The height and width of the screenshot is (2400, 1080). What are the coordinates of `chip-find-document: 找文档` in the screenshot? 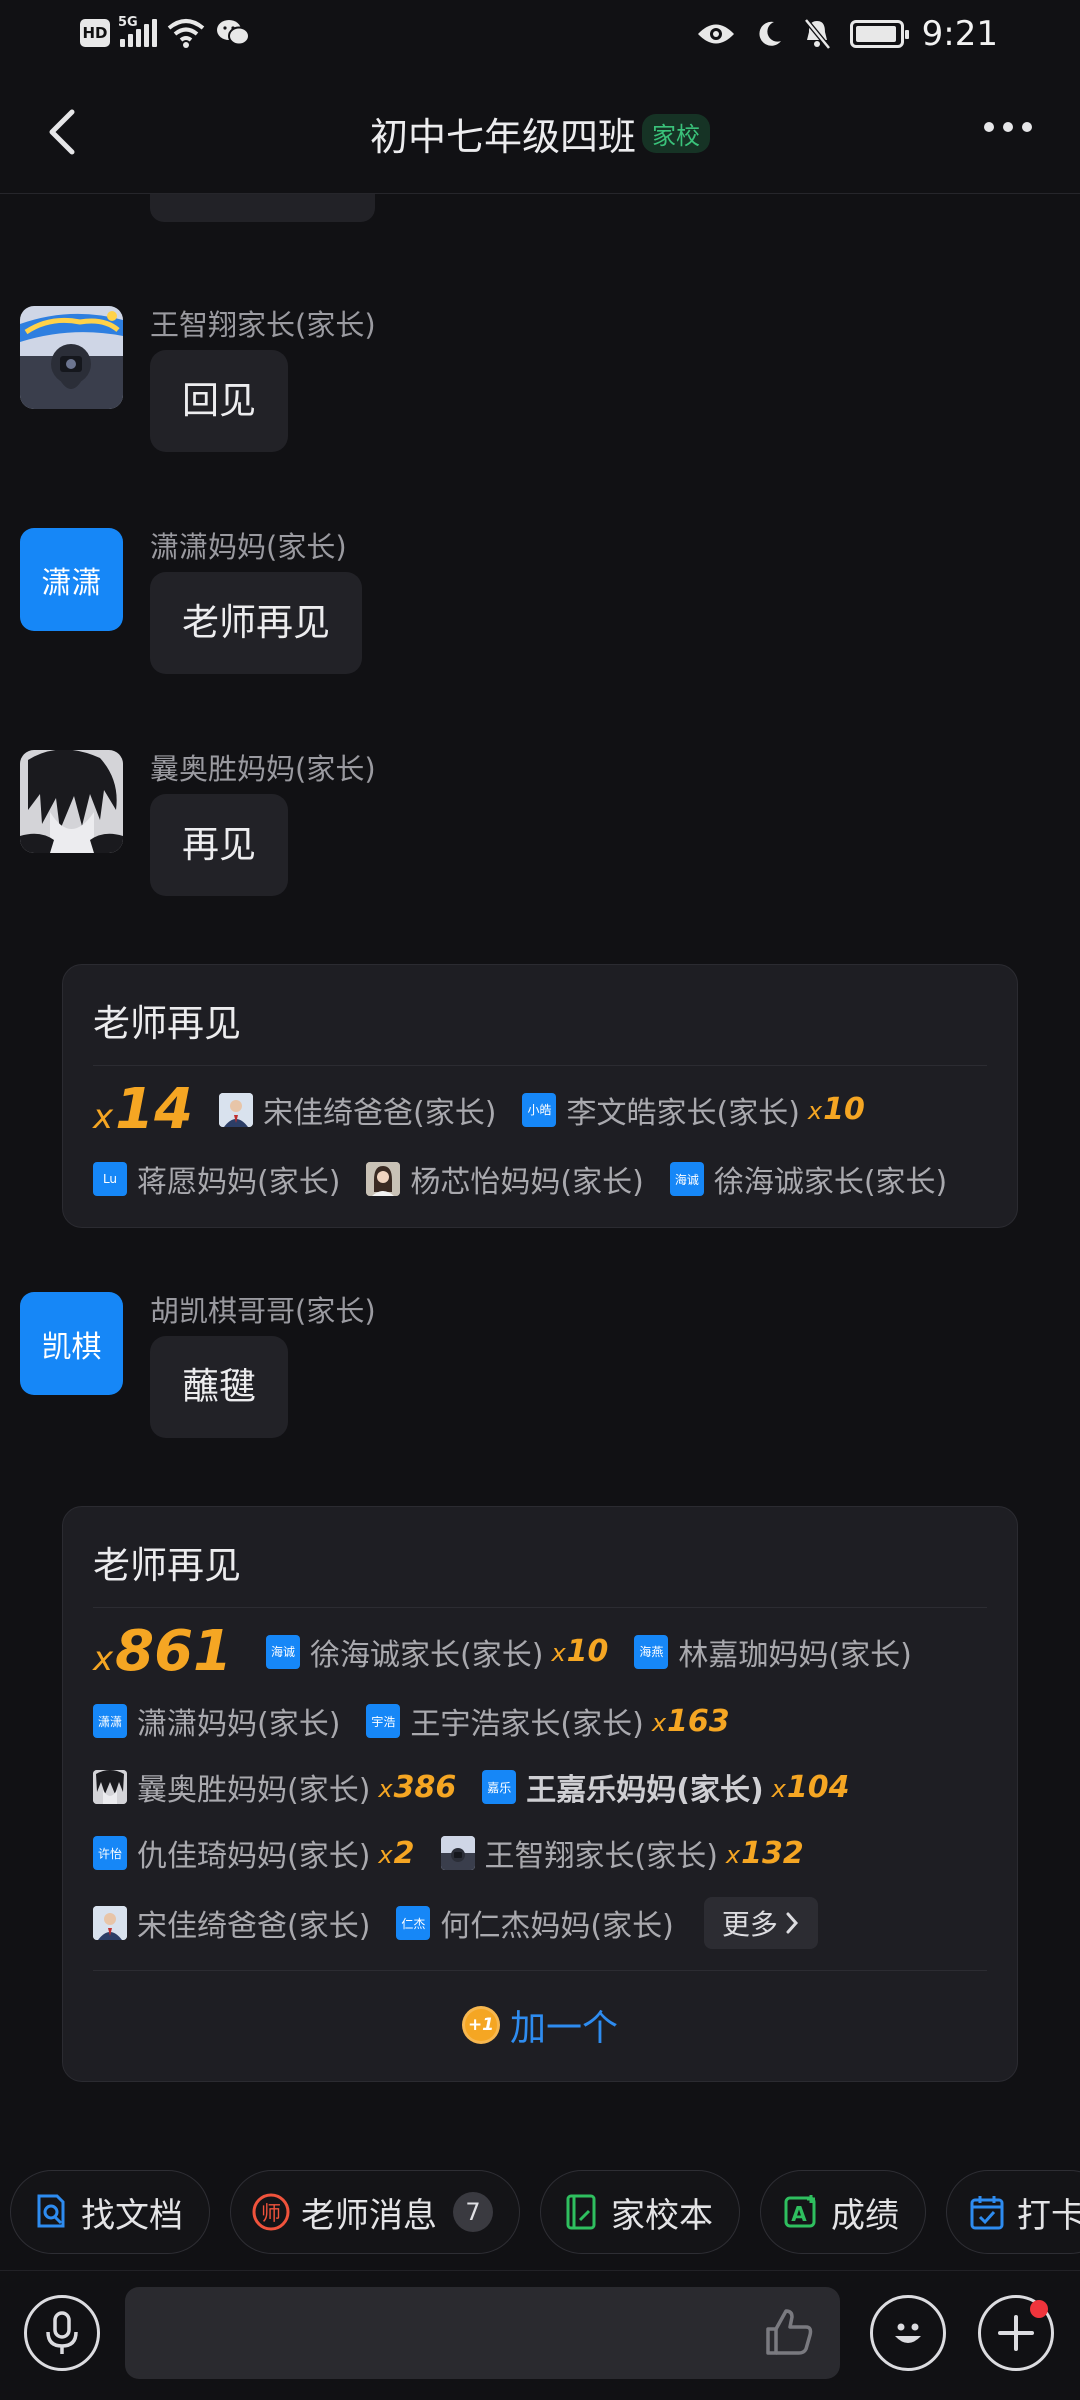 It's located at (110, 2212).